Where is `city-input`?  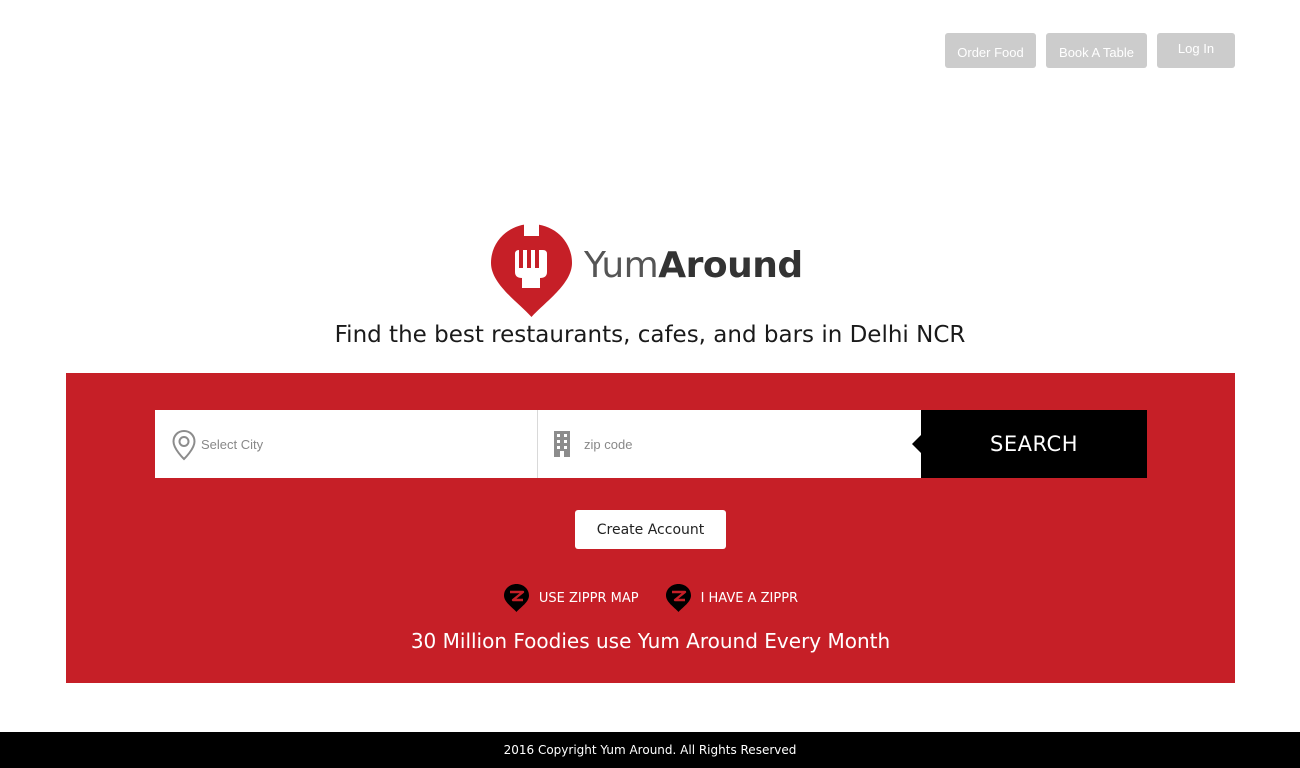
city-input is located at coordinates (346, 444).